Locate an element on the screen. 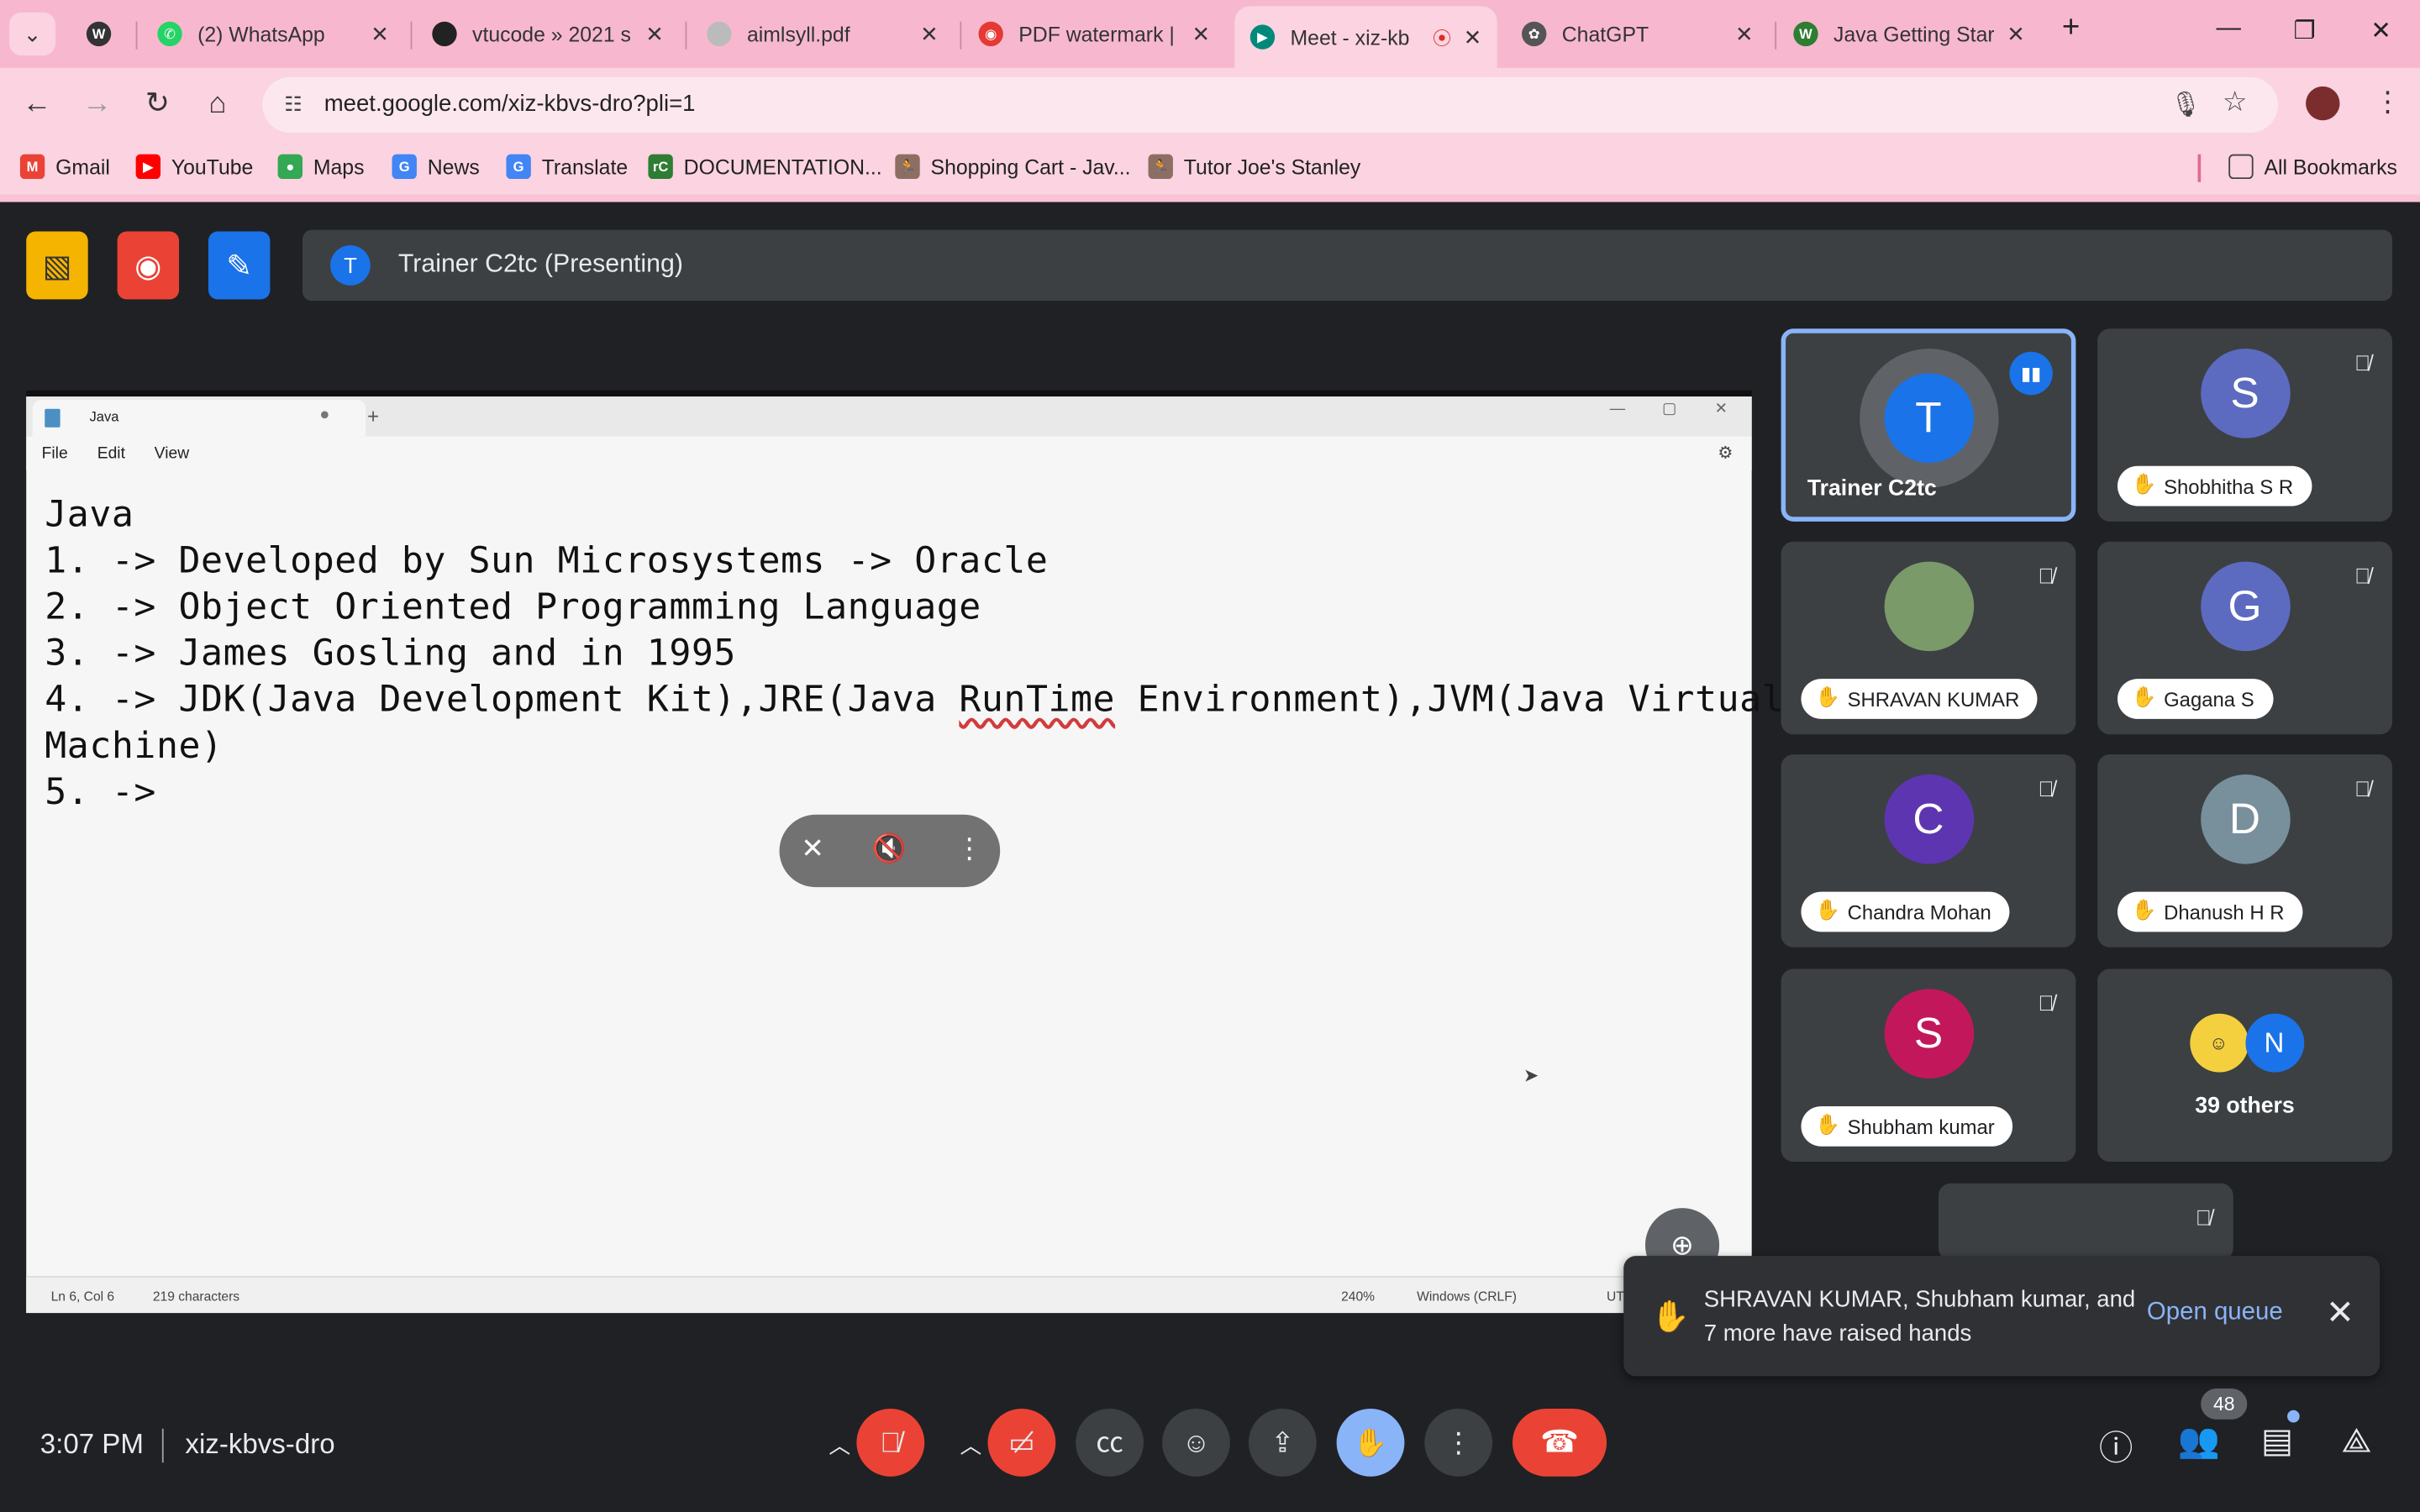  mute-audio-icon: 🔇 is located at coordinates (890, 849).